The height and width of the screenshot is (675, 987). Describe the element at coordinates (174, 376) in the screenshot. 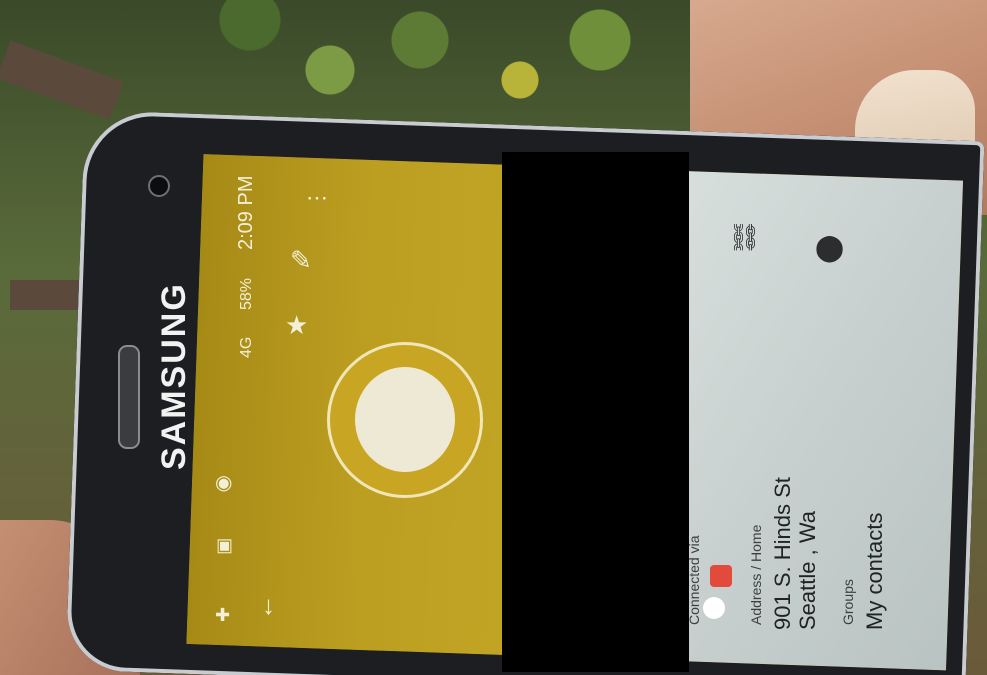

I see `device-brand: SAMSUNG` at that location.